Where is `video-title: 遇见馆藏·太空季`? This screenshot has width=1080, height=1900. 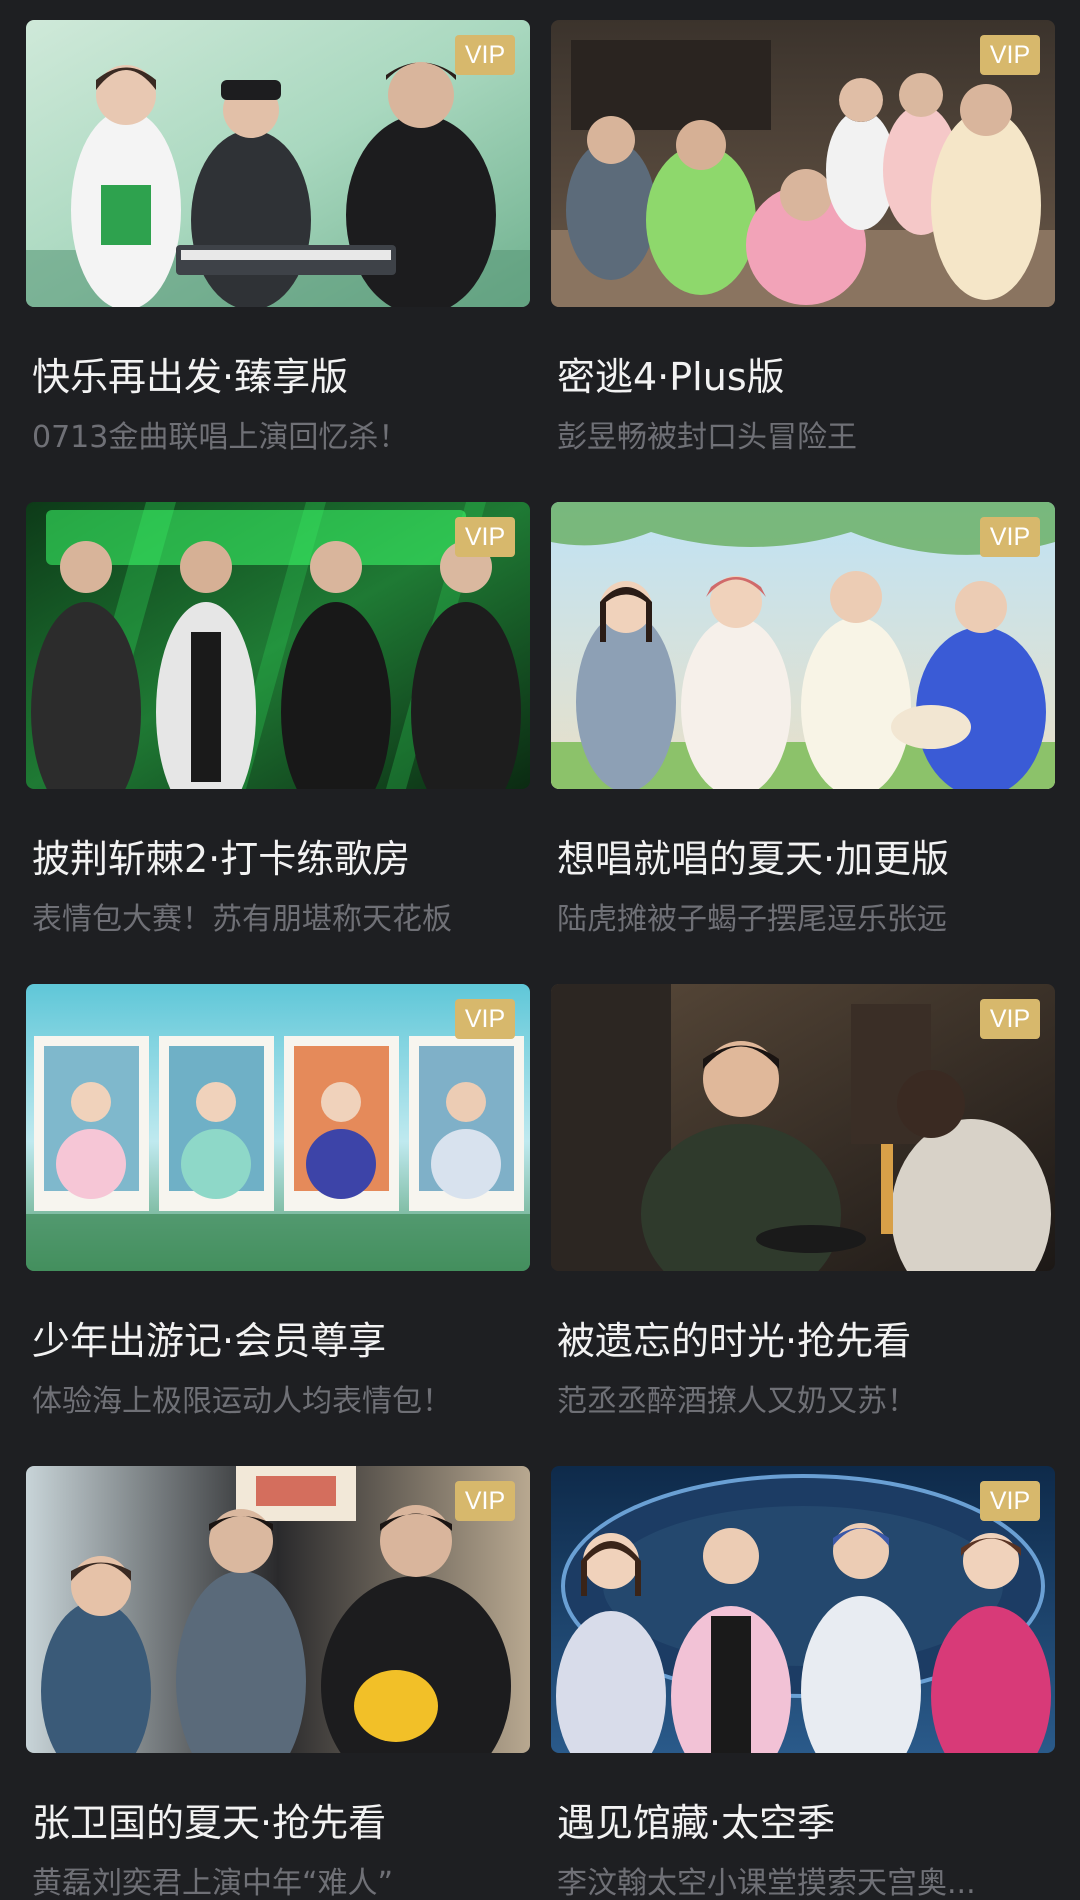
video-title: 遇见馆藏·太空季 is located at coordinates (806, 1823).